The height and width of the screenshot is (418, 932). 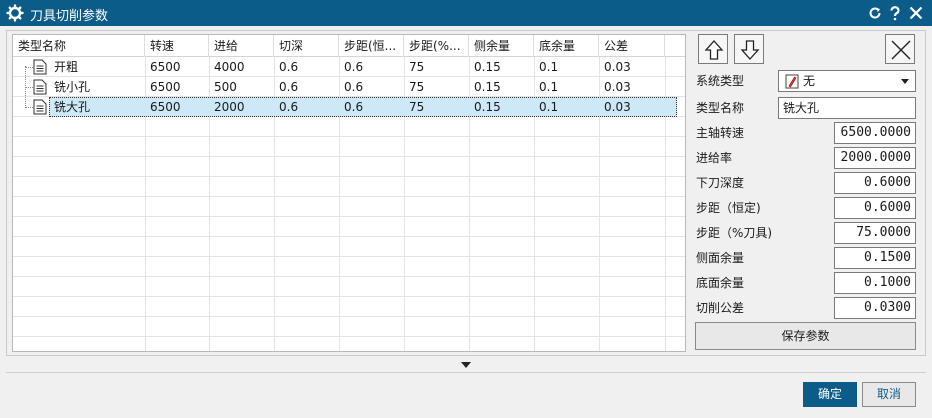 What do you see at coordinates (830, 394) in the screenshot?
I see `ok-button: 确定` at bounding box center [830, 394].